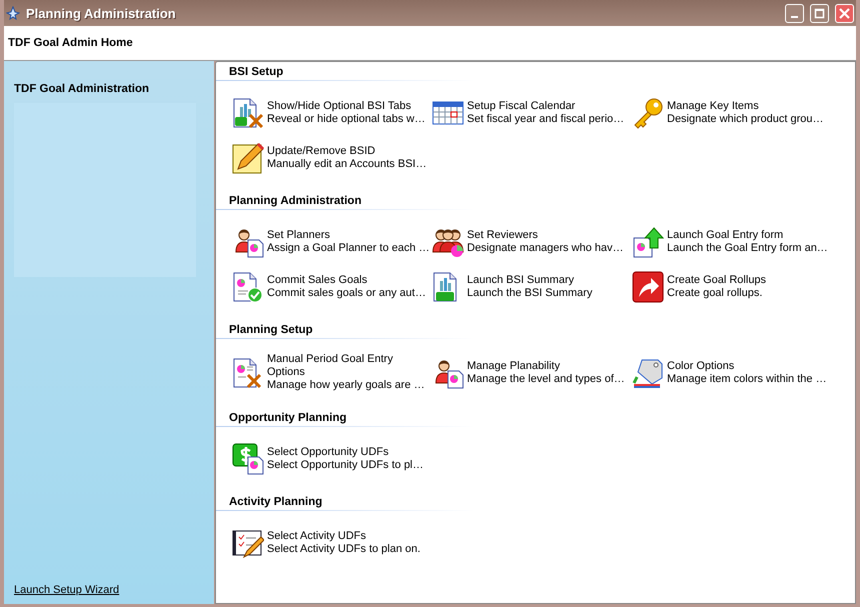 Image resolution: width=860 pixels, height=607 pixels. What do you see at coordinates (648, 372) in the screenshot?
I see `color-tag-icon` at bounding box center [648, 372].